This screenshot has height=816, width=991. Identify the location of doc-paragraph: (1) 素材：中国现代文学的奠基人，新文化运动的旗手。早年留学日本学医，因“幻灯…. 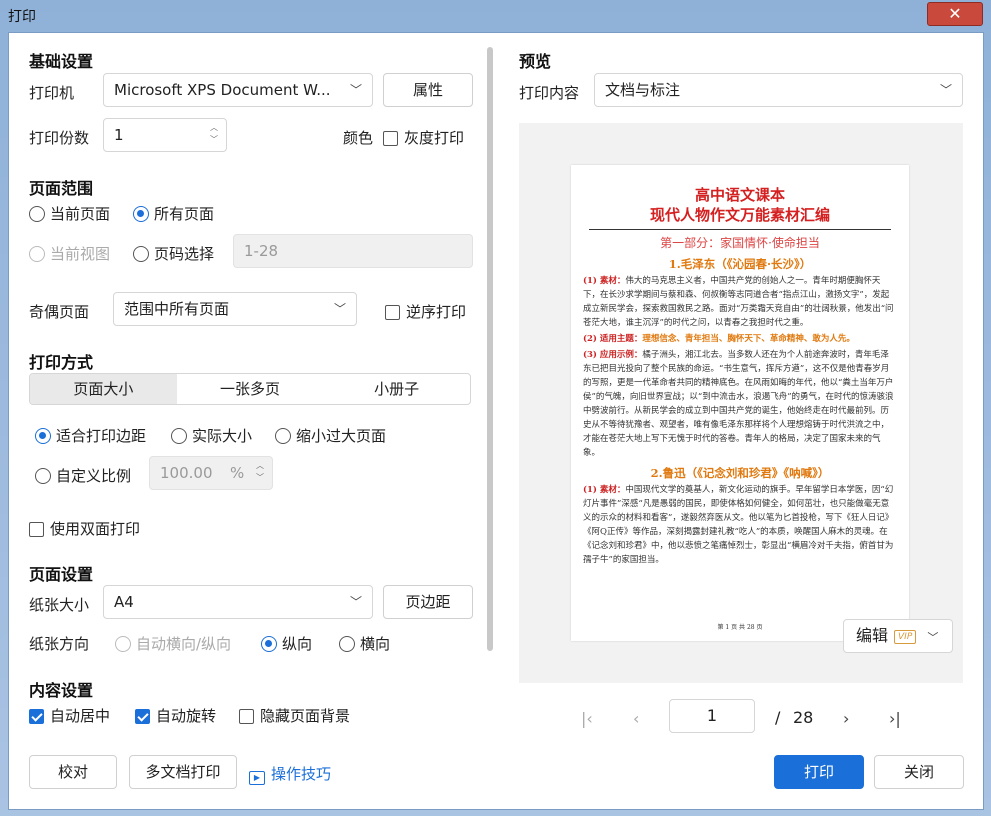
(740, 525).